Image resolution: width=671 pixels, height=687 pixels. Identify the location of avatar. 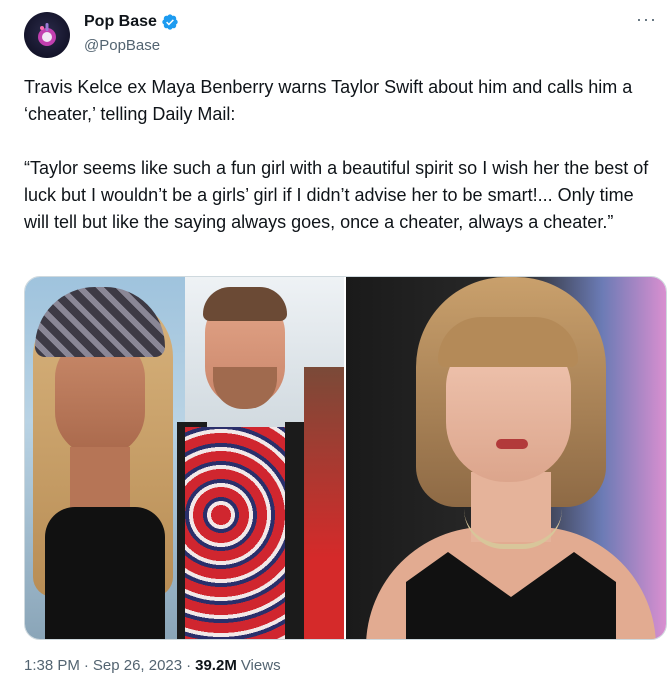
(47, 35).